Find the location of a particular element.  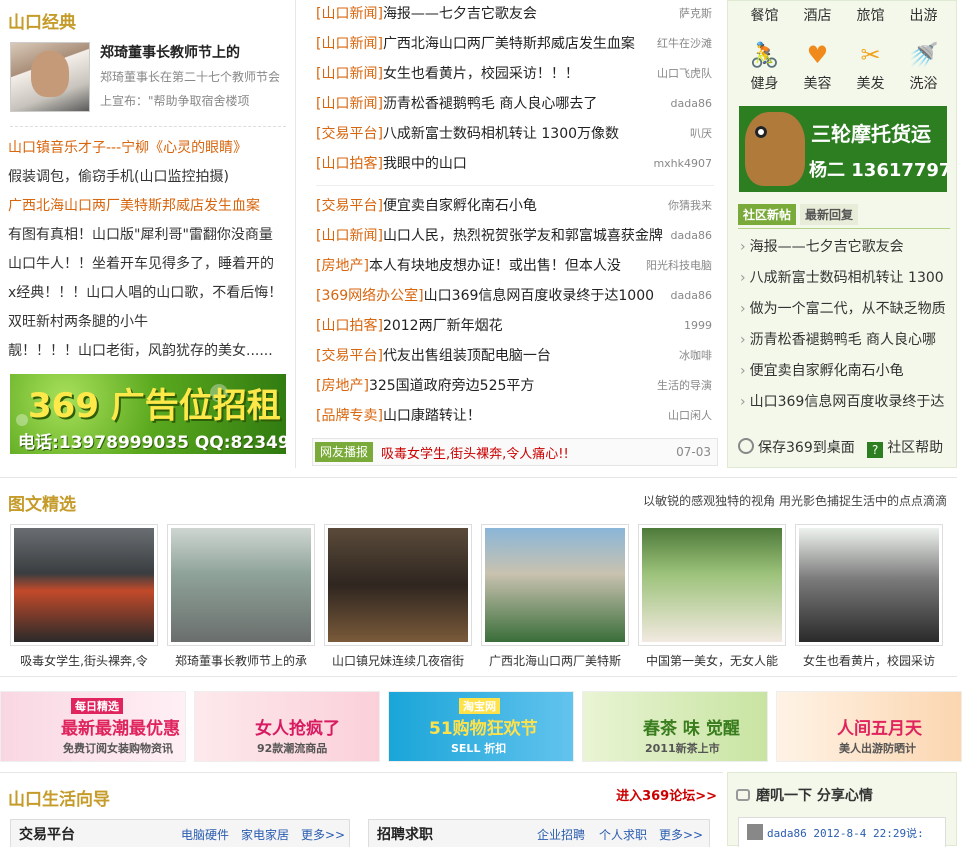

news-row: [交易平台]代友出售组装顶配电脑一台 冰咖啡 is located at coordinates (514, 357).